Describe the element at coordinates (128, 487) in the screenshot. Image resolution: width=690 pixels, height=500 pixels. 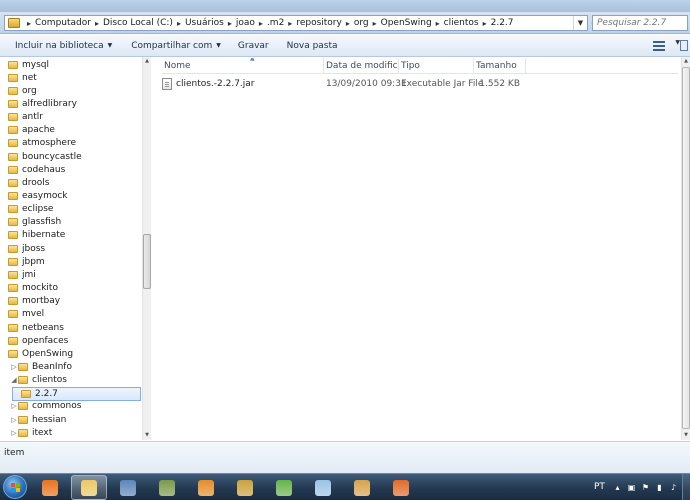
I see `taskbar-virtualbox-button` at that location.